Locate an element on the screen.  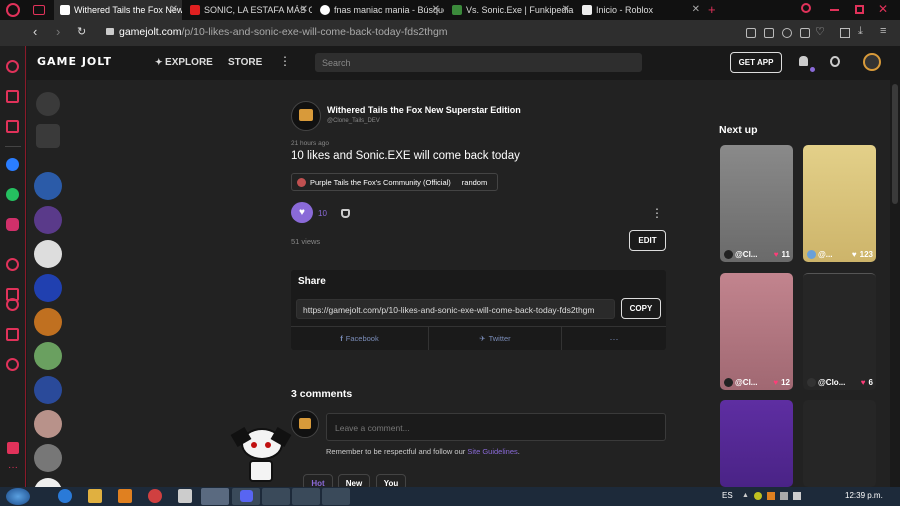
opera-menu-icon is located at coordinates (13, 10).